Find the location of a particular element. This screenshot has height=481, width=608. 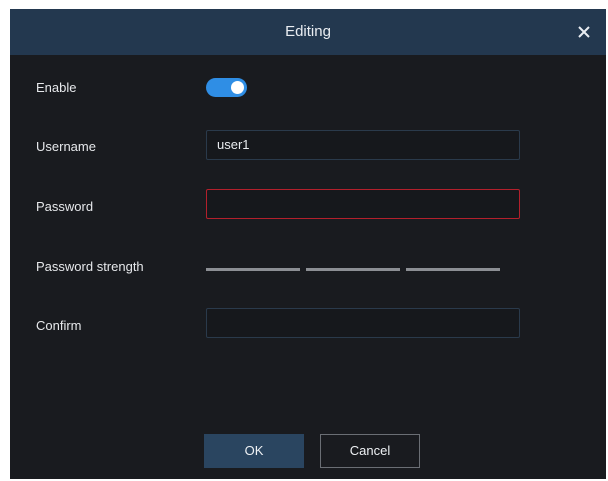

password-input is located at coordinates (363, 204).